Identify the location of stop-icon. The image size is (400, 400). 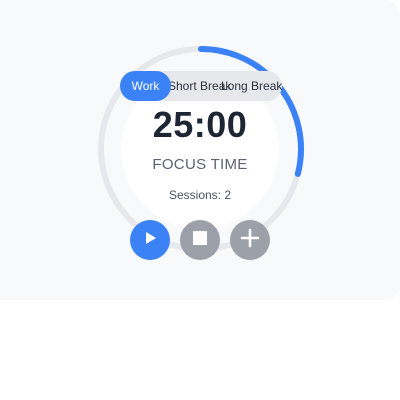
(200, 240).